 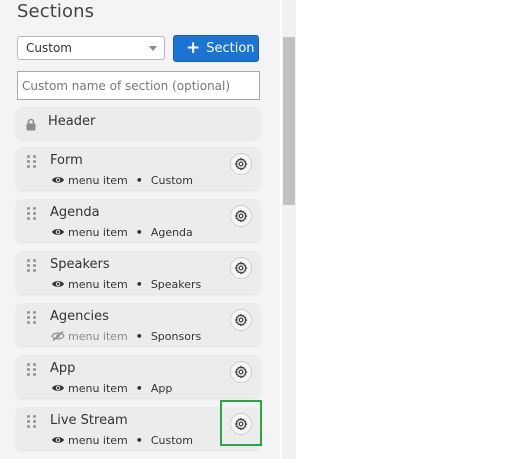 I want to click on panel-title: Sections, so click(x=56, y=11).